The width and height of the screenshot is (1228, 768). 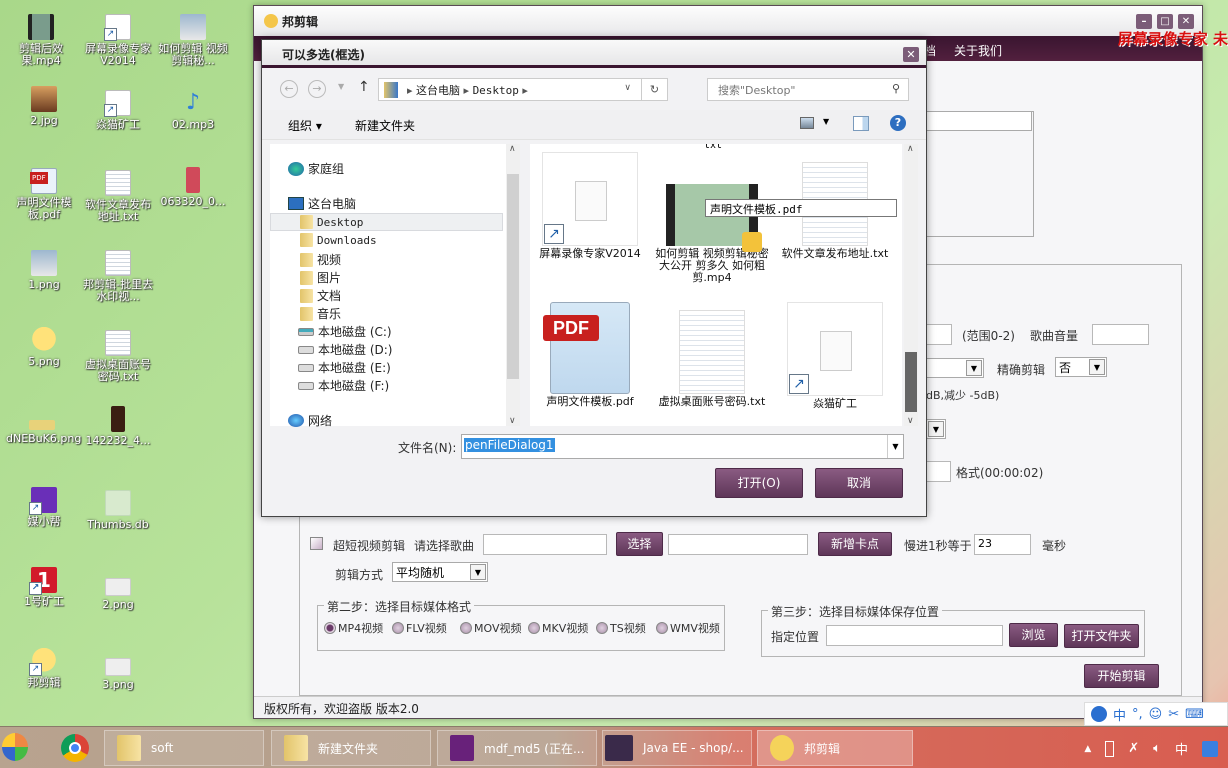 I want to click on taskbar-item-new-folder: 新建文件夹, so click(x=351, y=748).